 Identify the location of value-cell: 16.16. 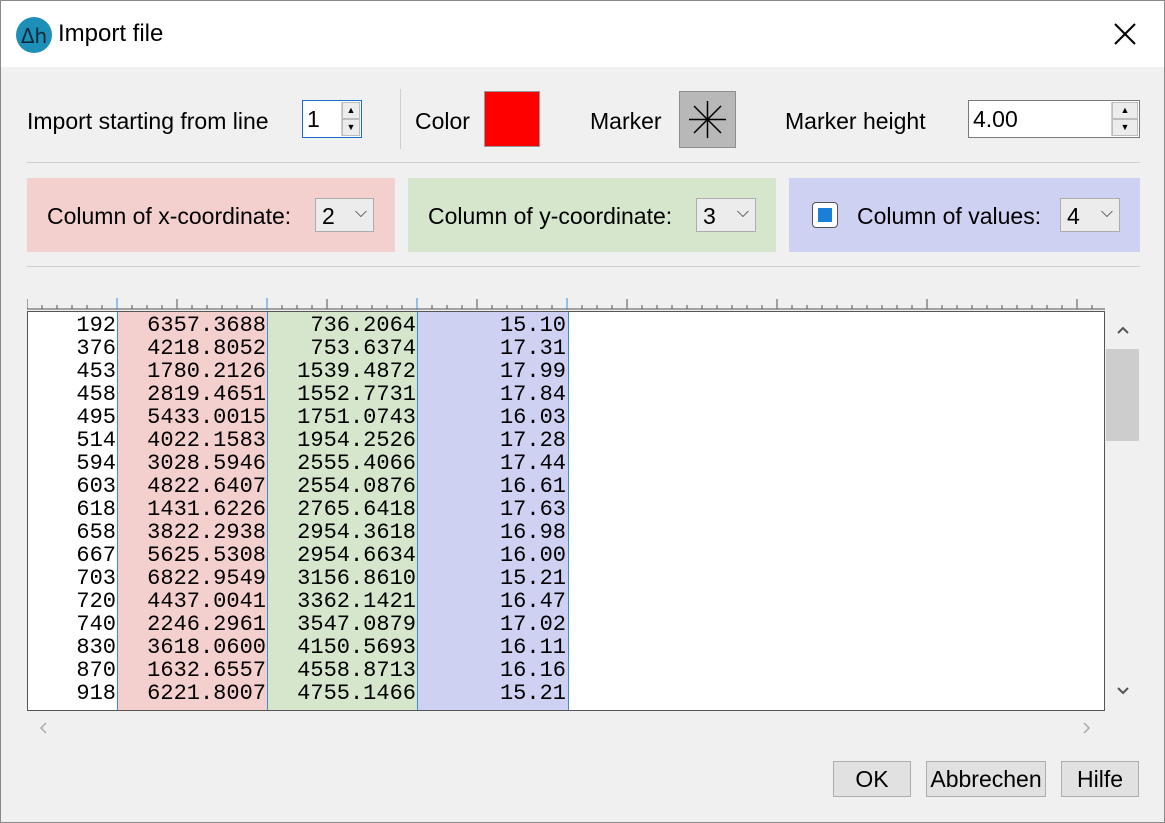
(532, 670).